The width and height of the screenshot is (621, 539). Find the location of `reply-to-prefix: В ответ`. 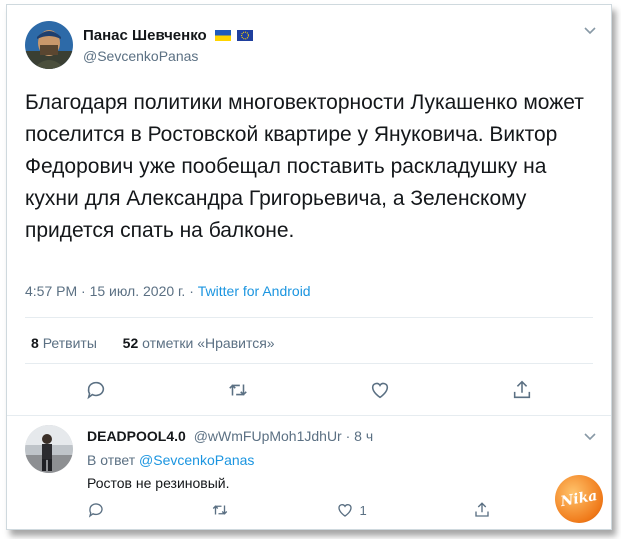

reply-to-prefix: В ответ is located at coordinates (113, 460).